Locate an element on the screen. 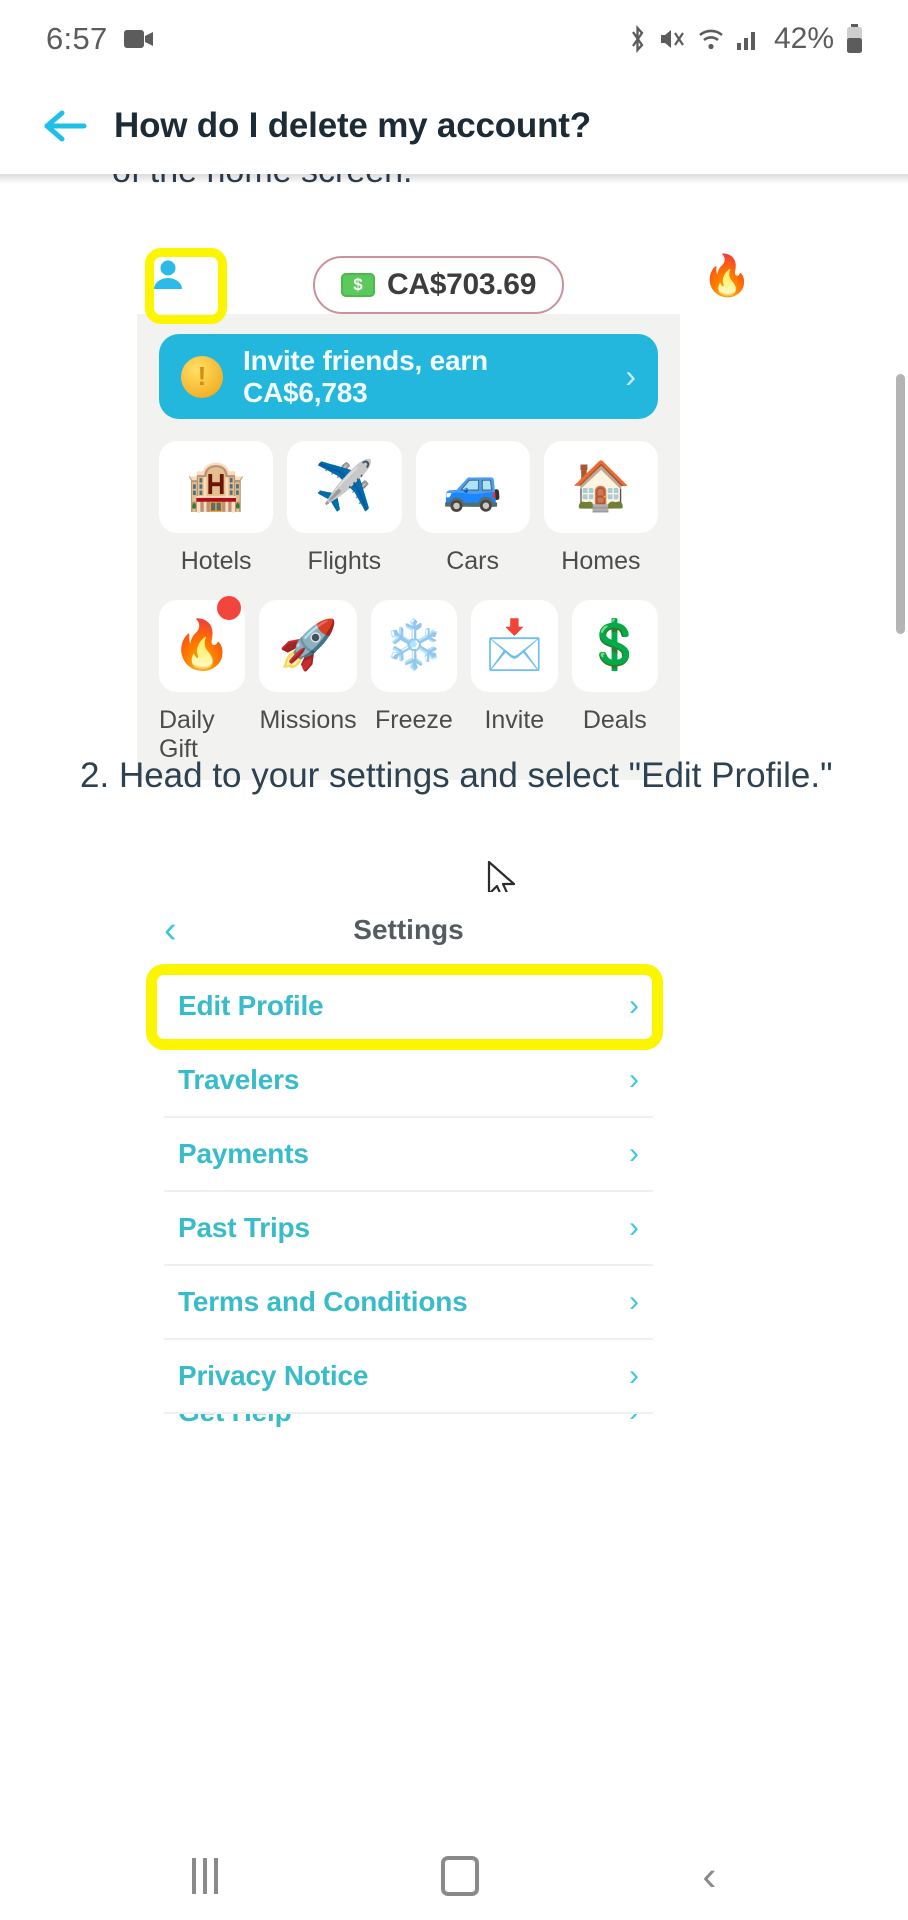 The image size is (908, 1920). android-nav-bar: ‹ is located at coordinates (454, 1876).